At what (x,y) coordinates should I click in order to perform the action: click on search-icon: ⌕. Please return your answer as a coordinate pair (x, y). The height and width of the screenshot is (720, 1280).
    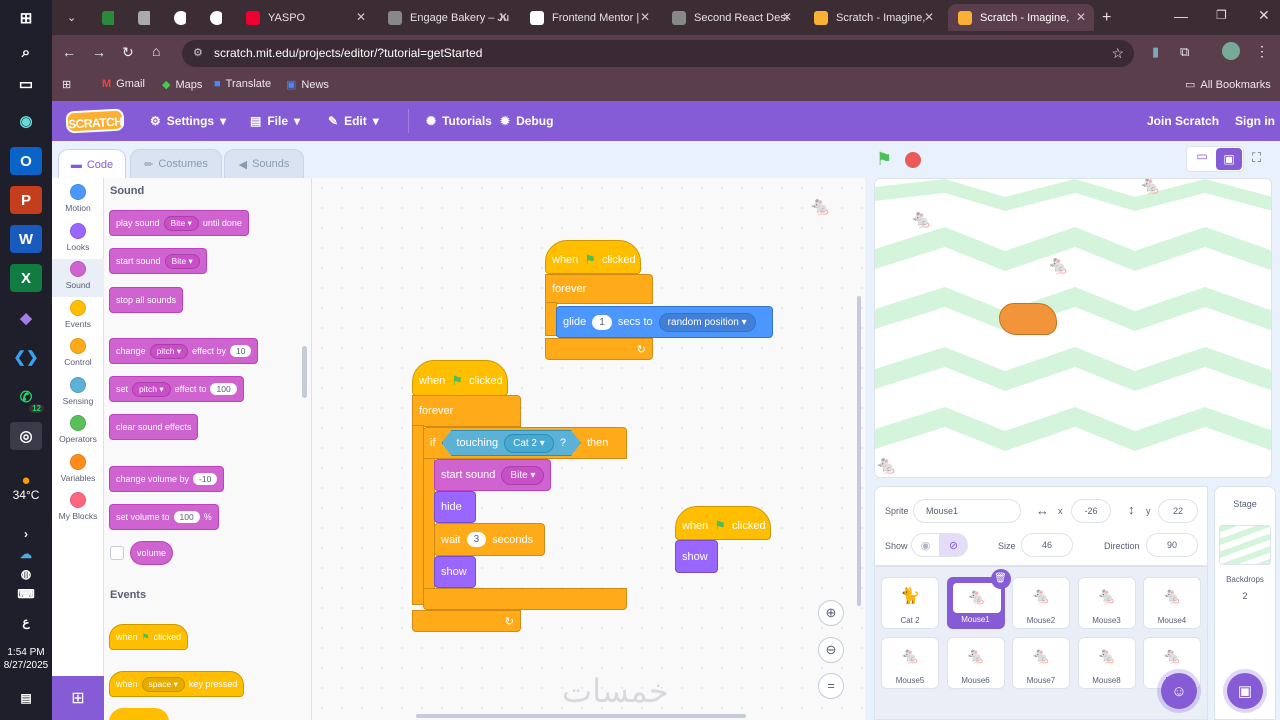
    Looking at the image, I should click on (26, 52).